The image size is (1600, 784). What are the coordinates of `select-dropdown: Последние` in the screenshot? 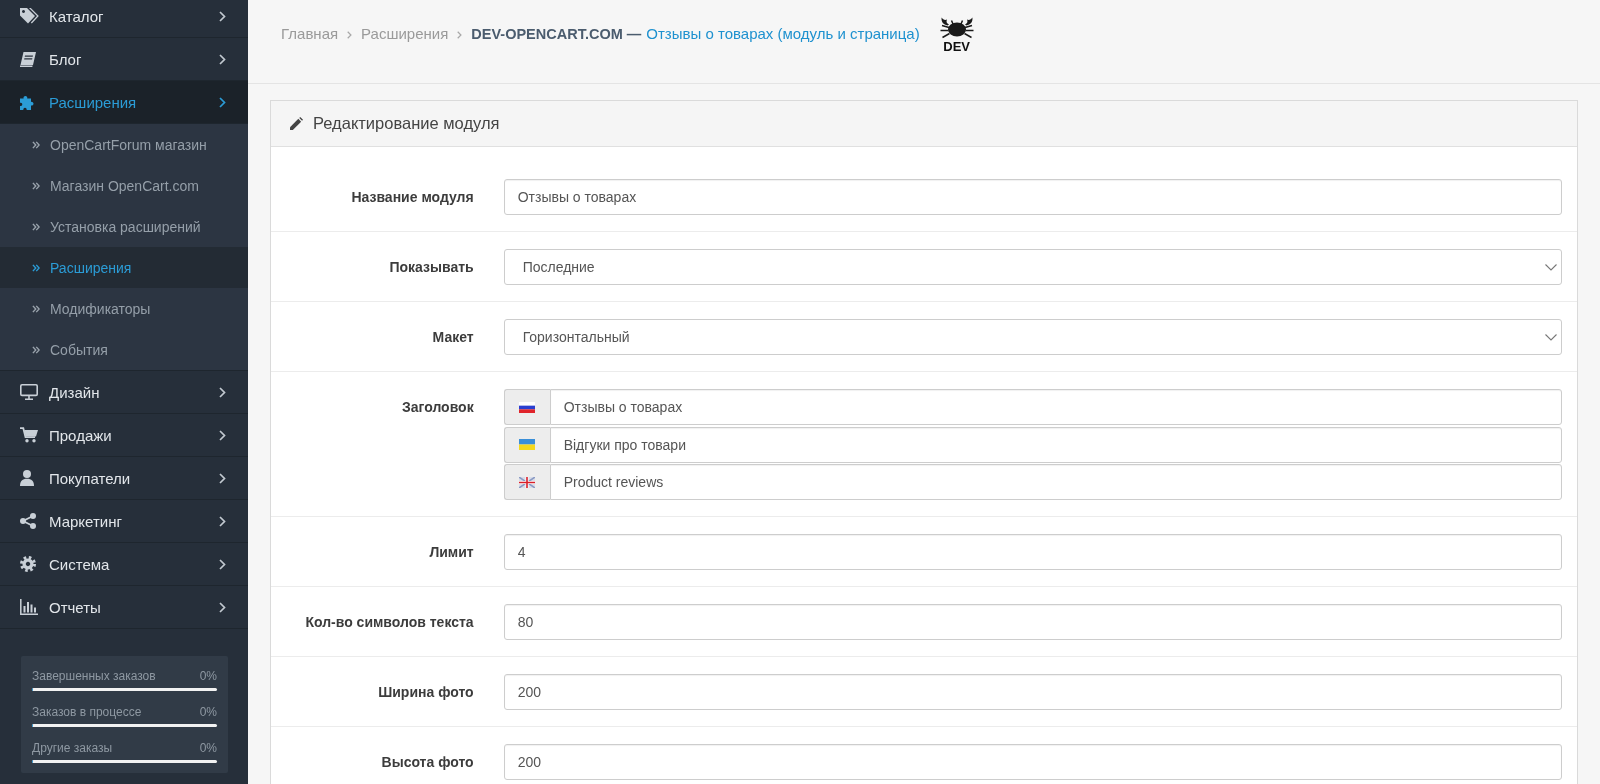 It's located at (1032, 267).